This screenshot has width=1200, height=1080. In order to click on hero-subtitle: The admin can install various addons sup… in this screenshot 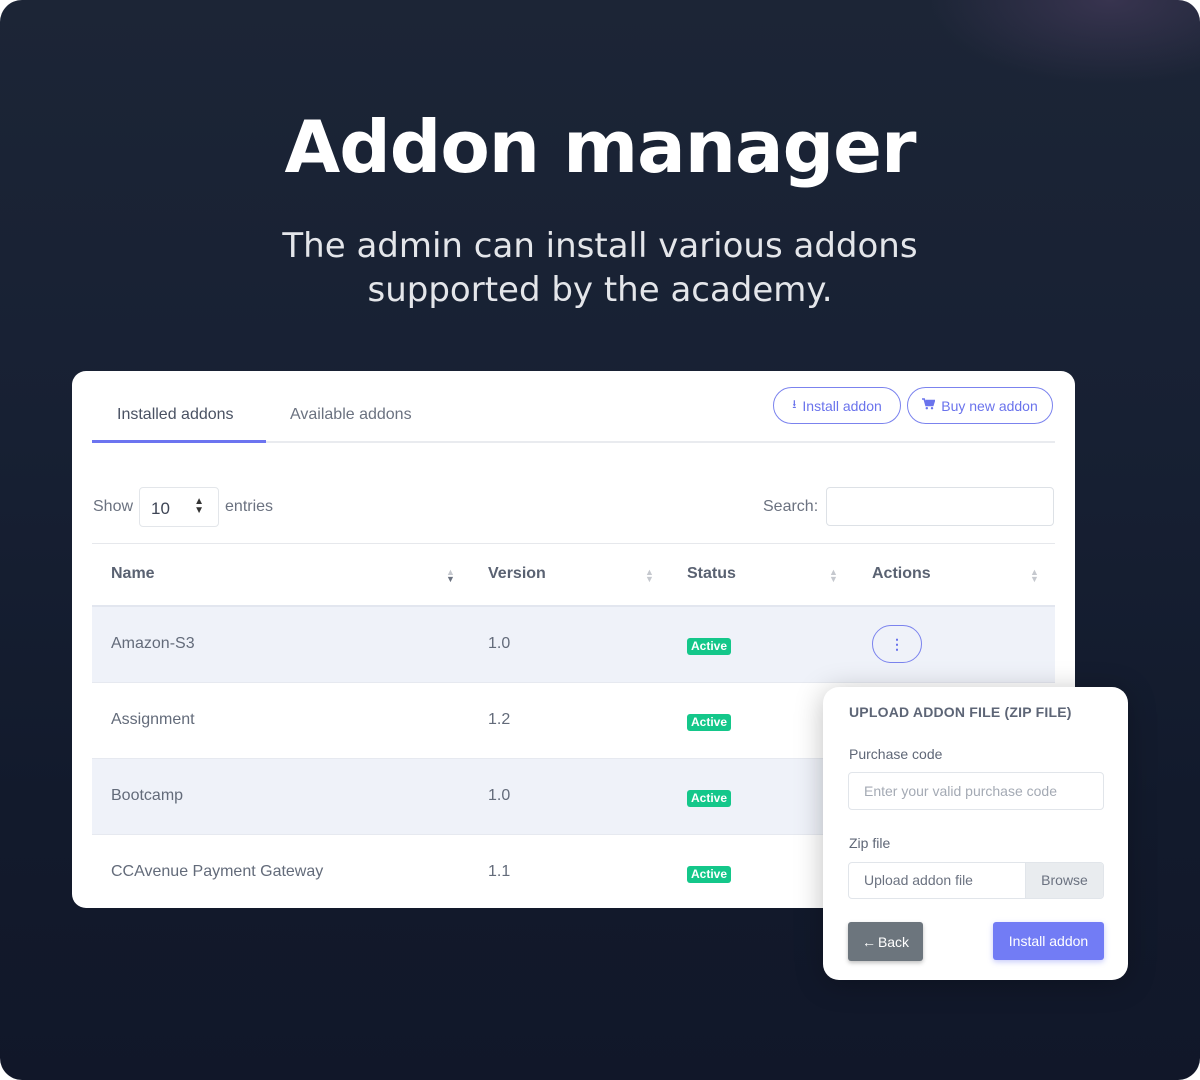, I will do `click(600, 268)`.